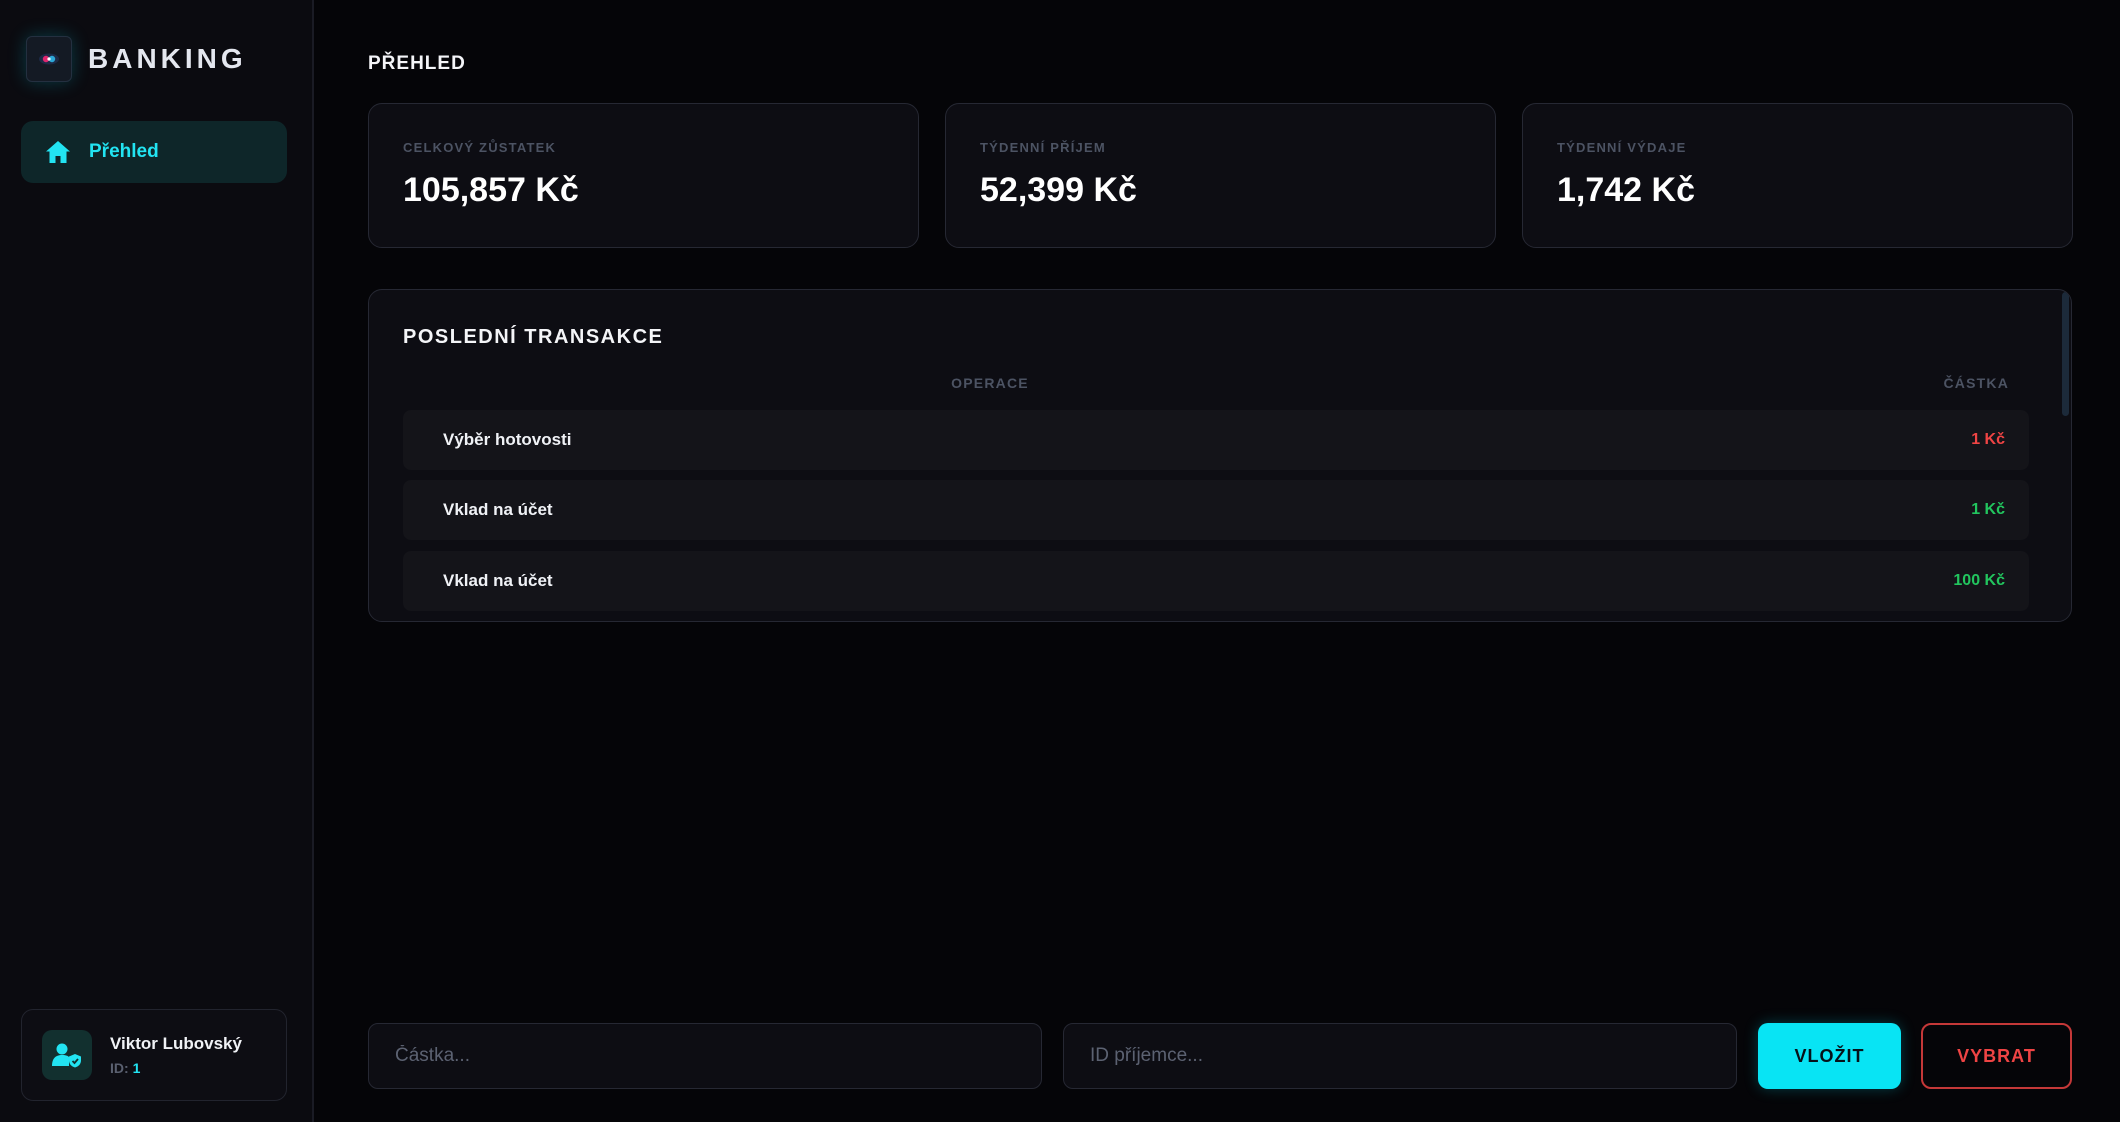 This screenshot has width=2120, height=1122. I want to click on transactions-title: POSLEDNÍ TRANSAKCE, so click(533, 337).